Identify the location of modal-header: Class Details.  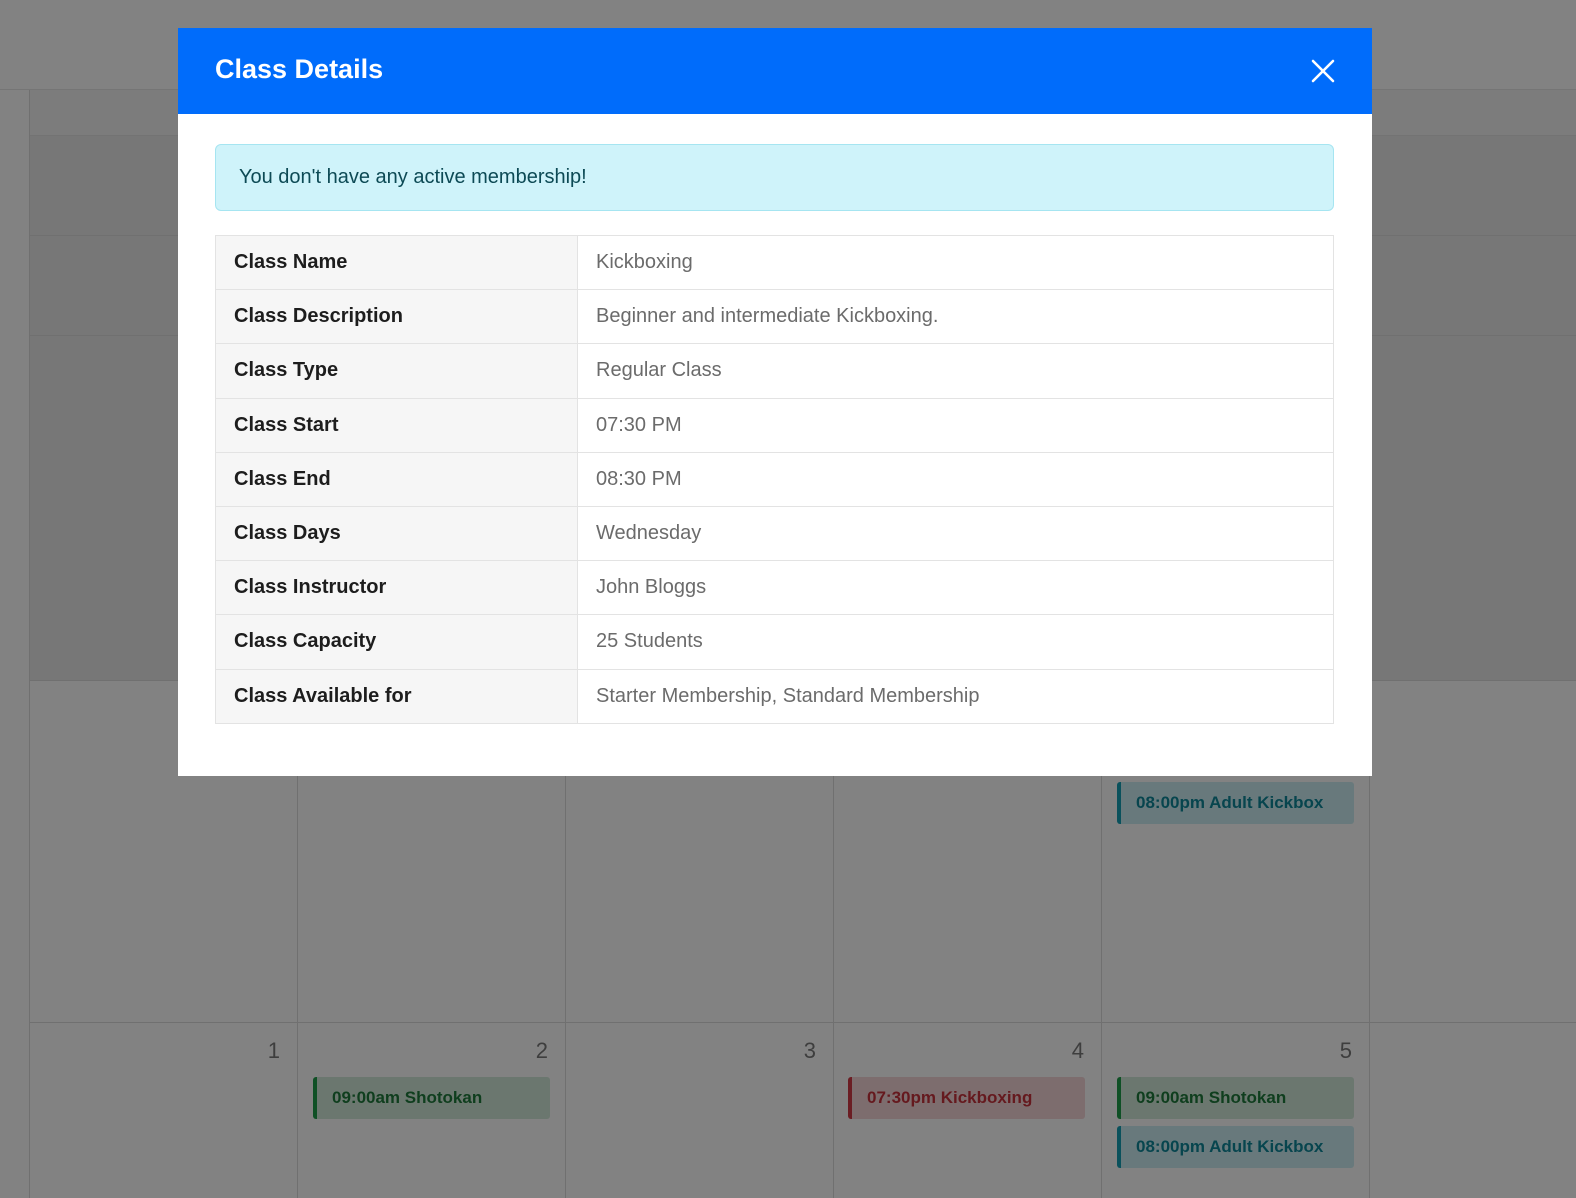
(775, 71).